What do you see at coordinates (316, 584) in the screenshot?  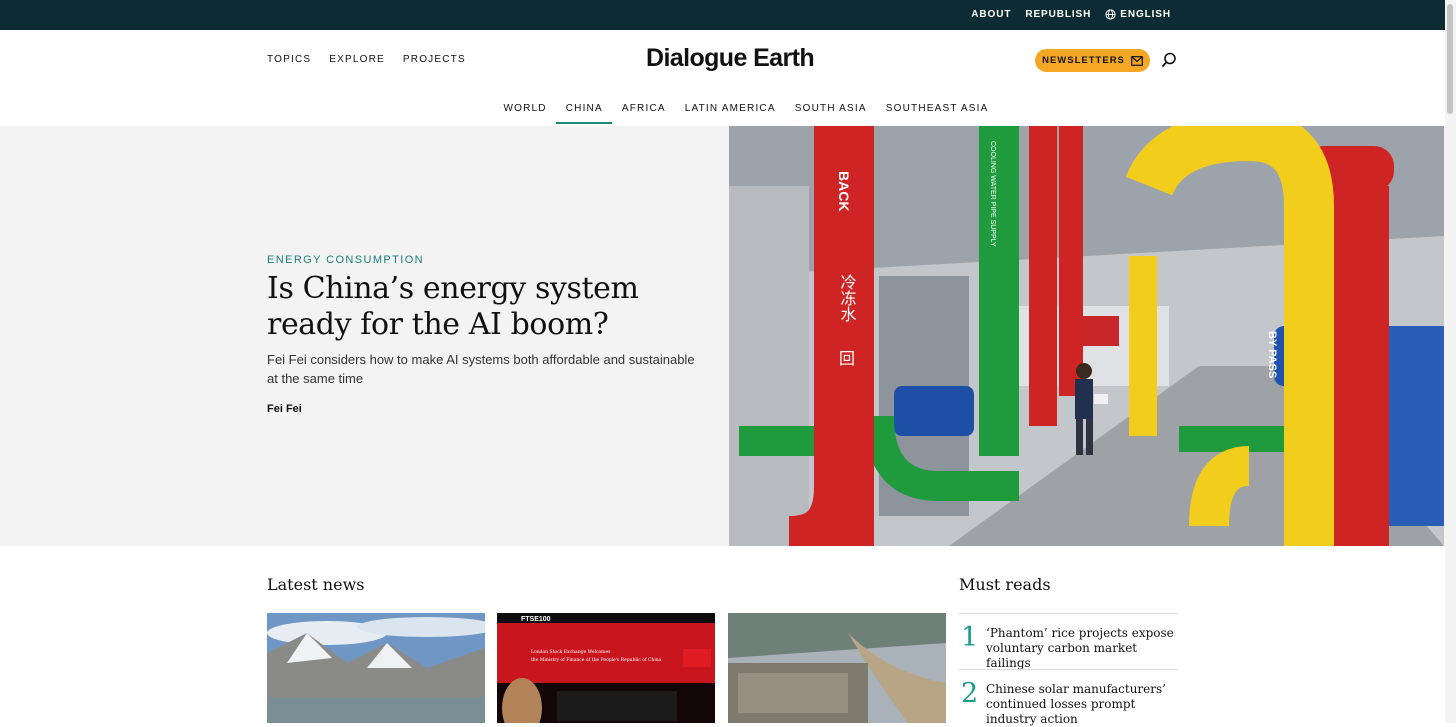 I see `latest-news-heading: Latest news` at bounding box center [316, 584].